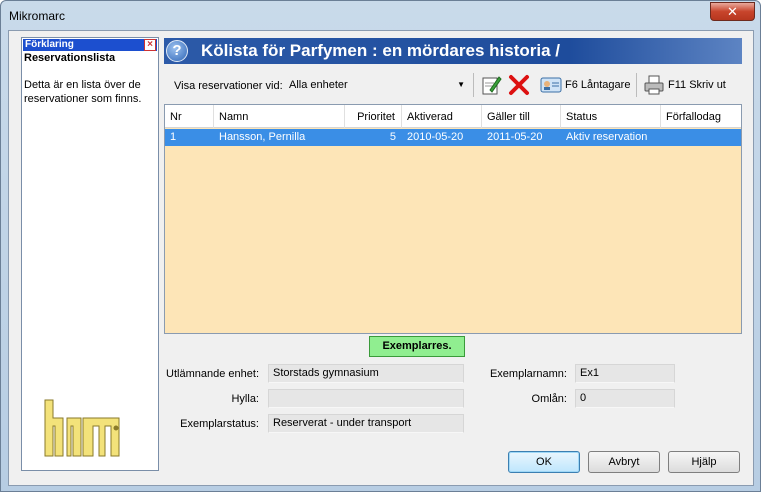  I want to click on close-window-button: ✕, so click(732, 11).